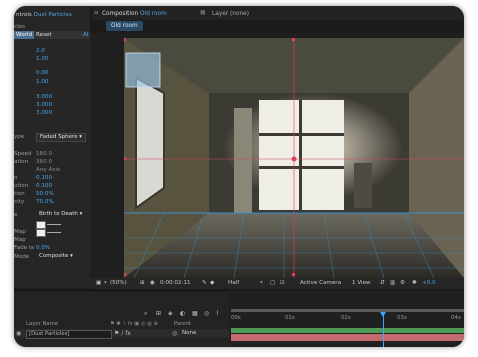 Image resolution: width=478 pixels, height=357 pixels. What do you see at coordinates (42, 324) in the screenshot?
I see `column-layer-name: Layer Name` at bounding box center [42, 324].